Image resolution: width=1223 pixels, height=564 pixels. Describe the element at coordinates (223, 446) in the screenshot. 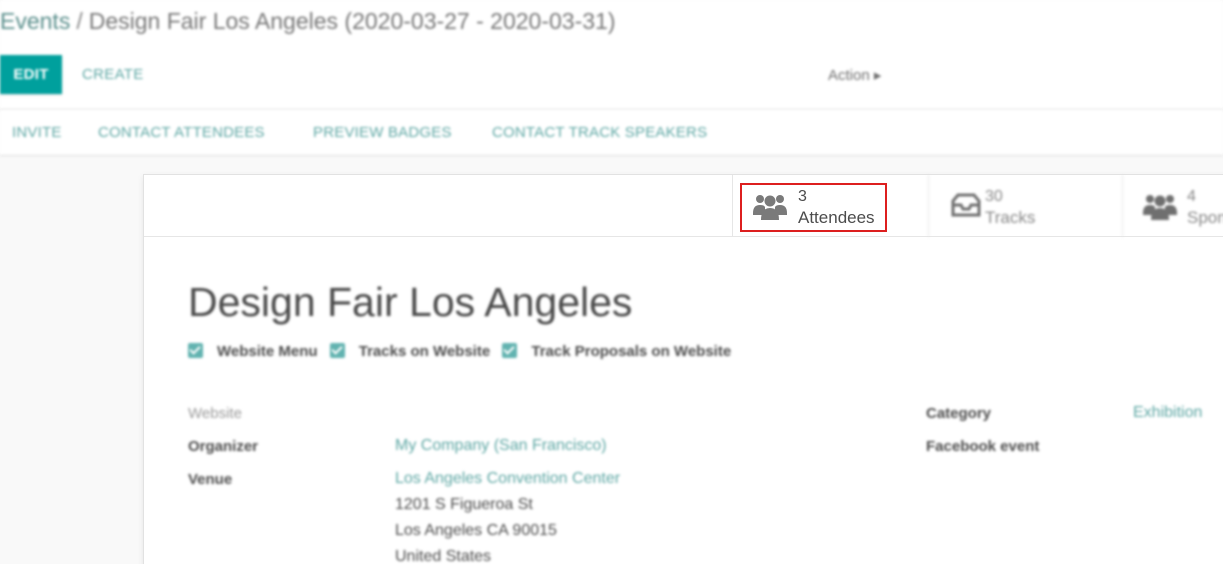

I see `organizer-field-label: Organizer` at that location.